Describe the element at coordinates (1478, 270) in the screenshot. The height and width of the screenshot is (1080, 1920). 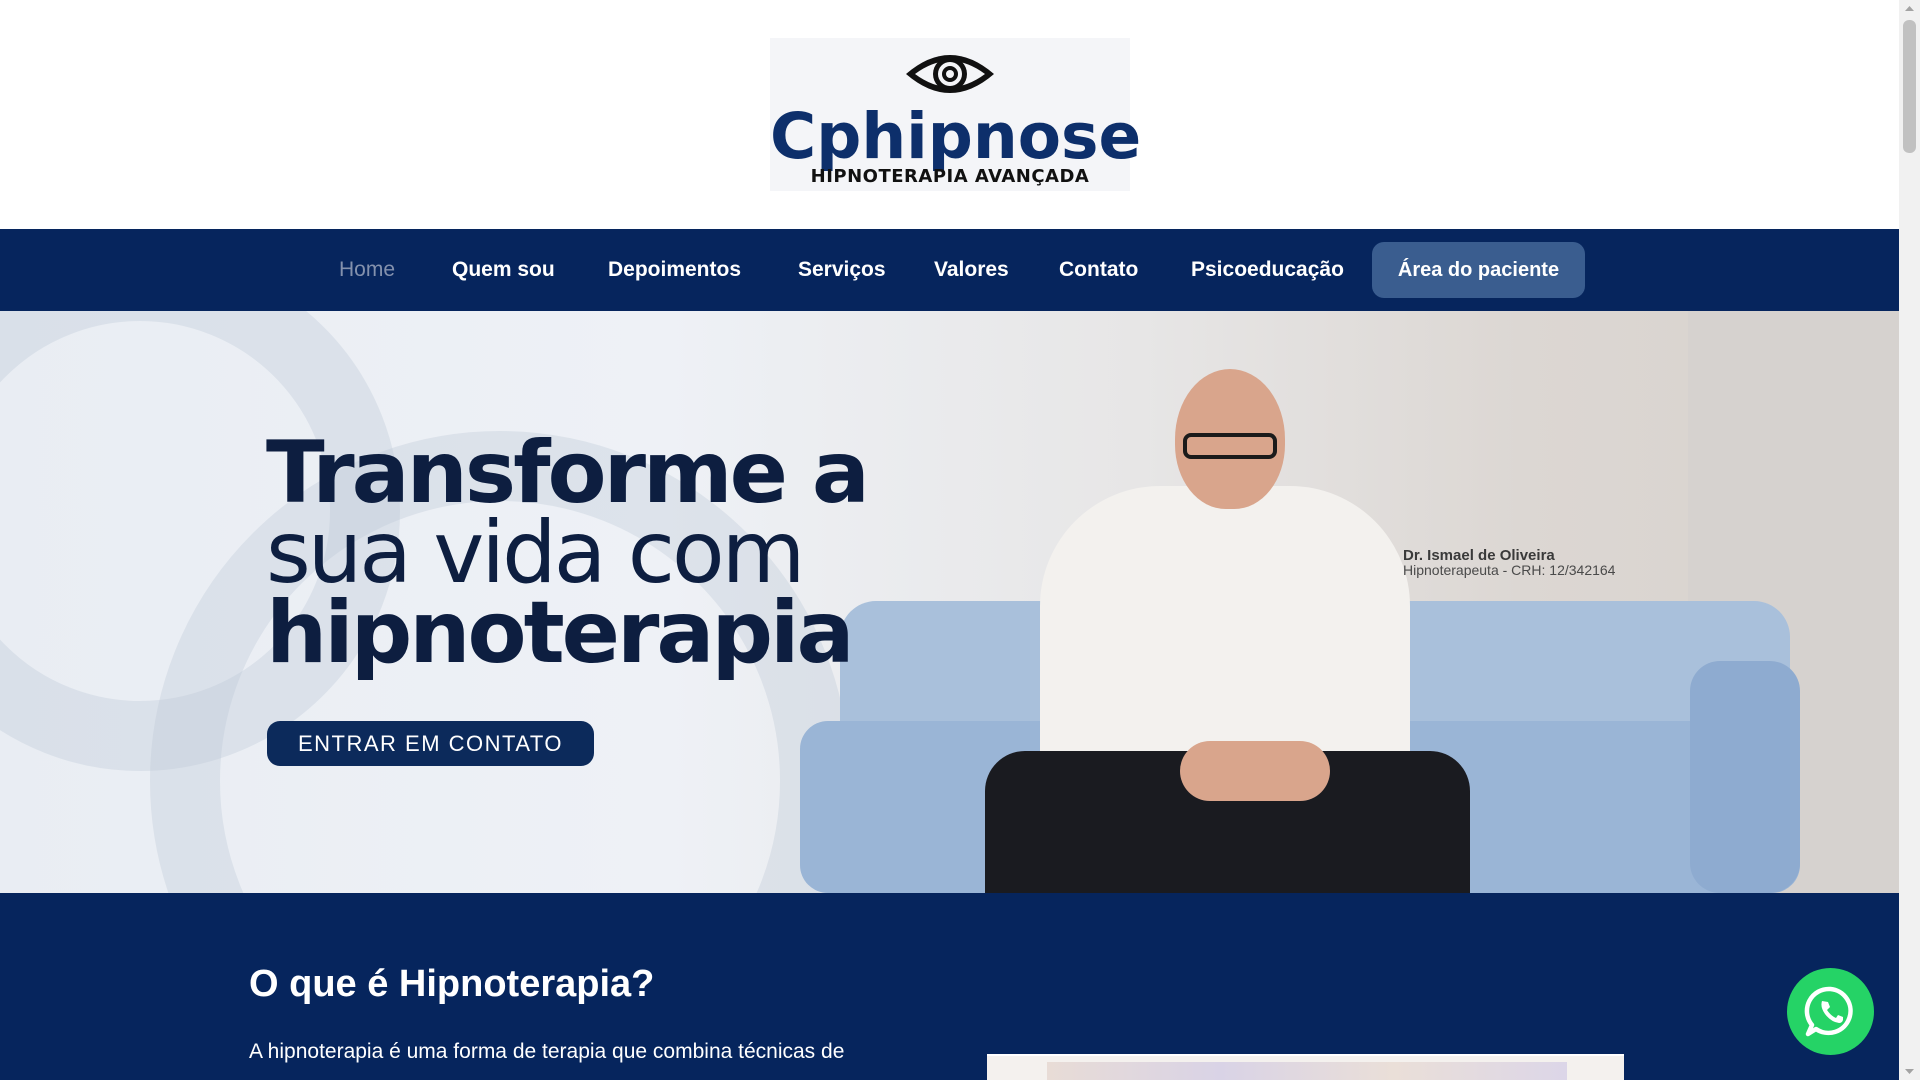
I see `patient-area-button: Área do paciente` at that location.